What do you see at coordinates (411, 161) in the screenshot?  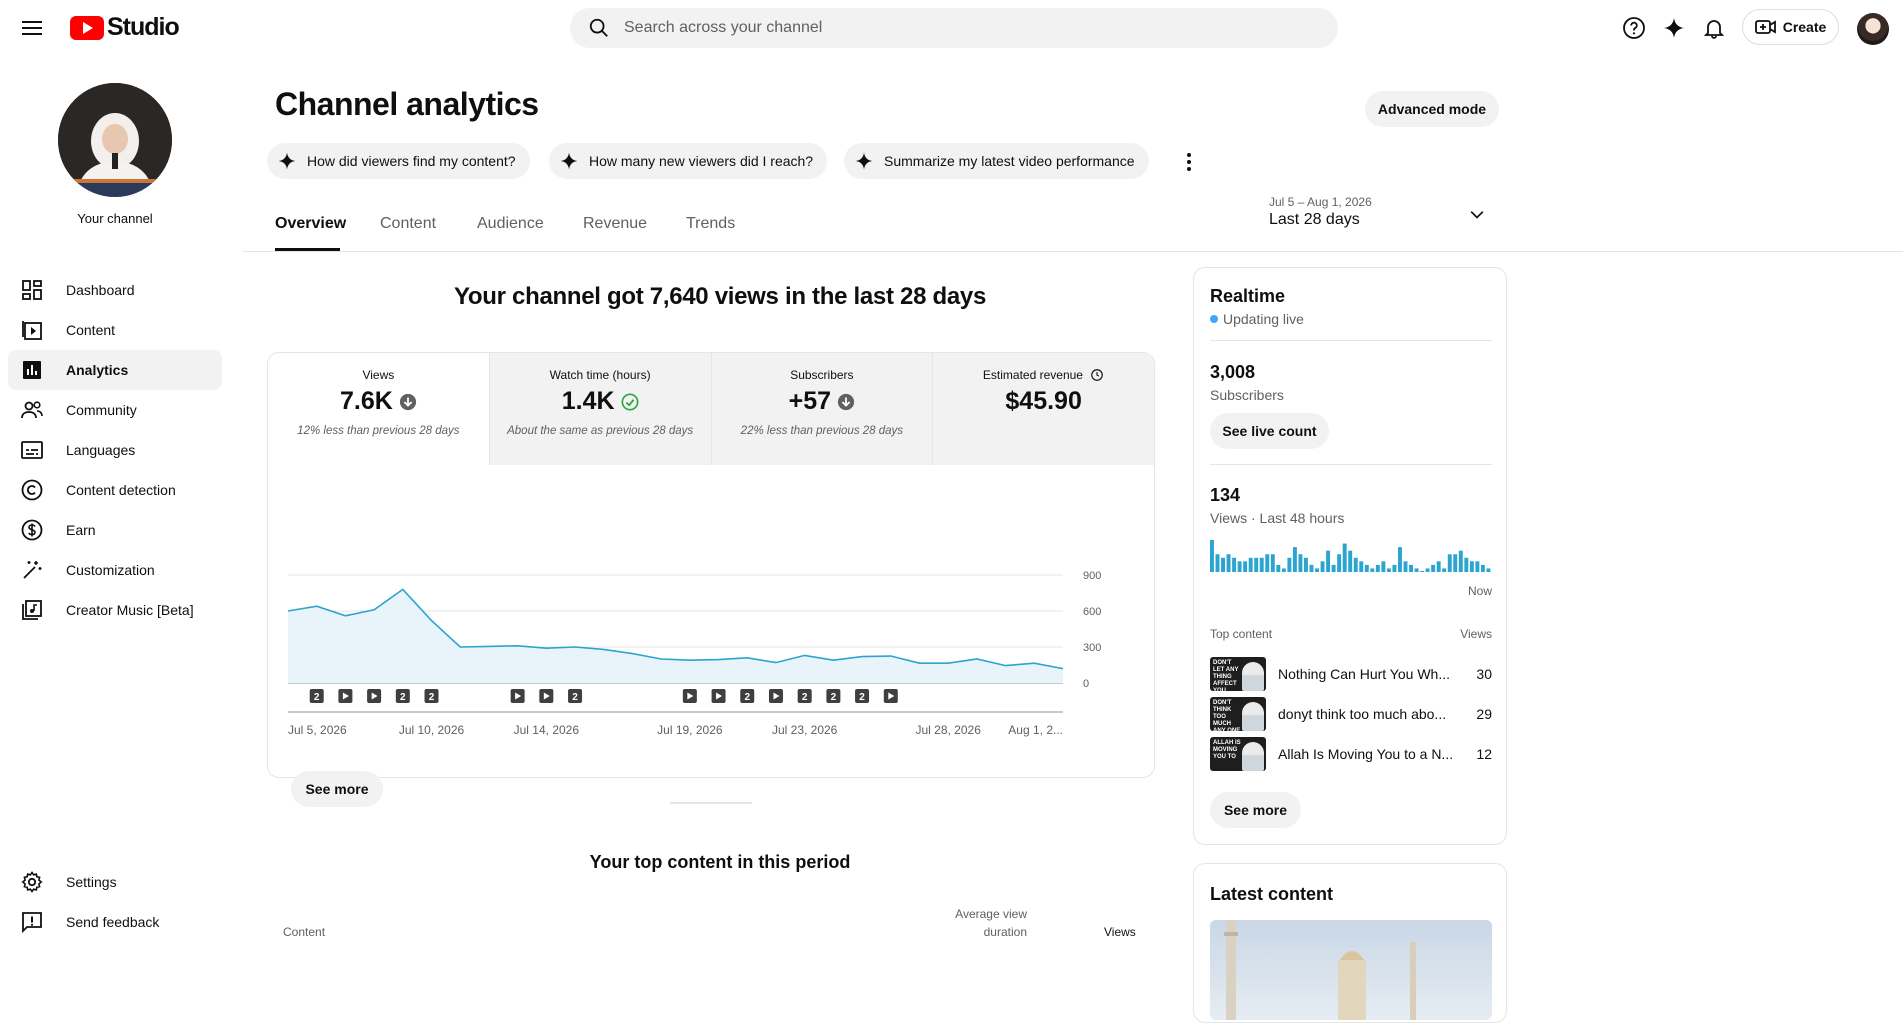 I see `chip-label: How did viewers find my content?` at bounding box center [411, 161].